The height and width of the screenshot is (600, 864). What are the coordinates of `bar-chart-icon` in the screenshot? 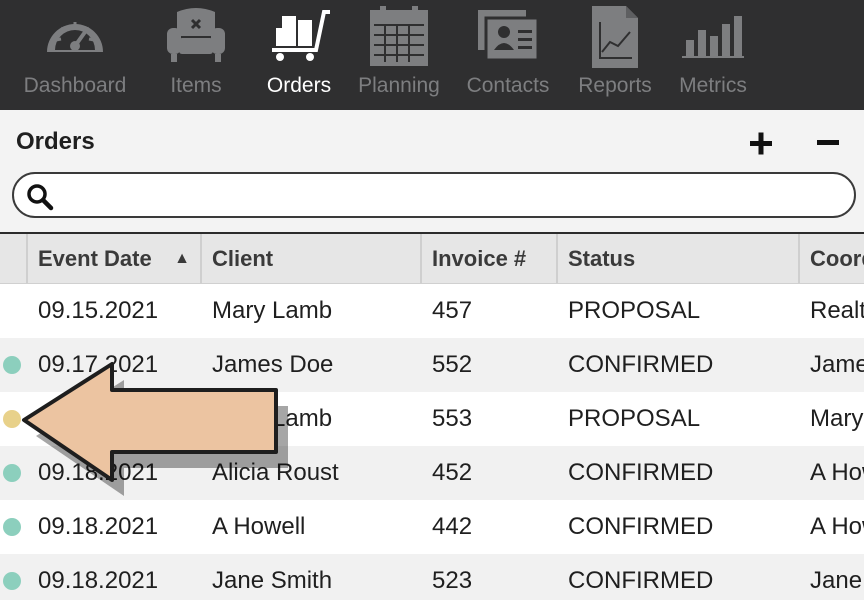 It's located at (713, 37).